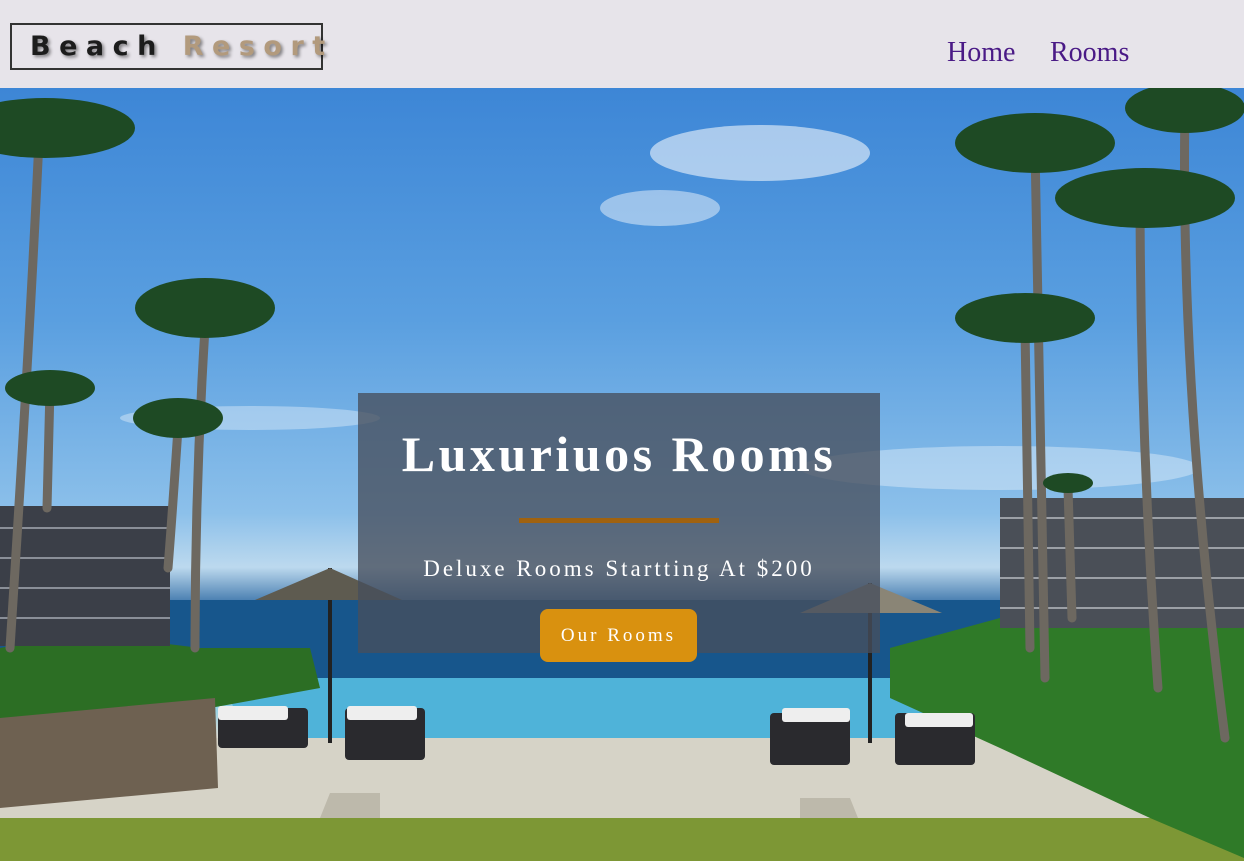 The image size is (1244, 861). I want to click on nav-link-home: Home, so click(981, 53).